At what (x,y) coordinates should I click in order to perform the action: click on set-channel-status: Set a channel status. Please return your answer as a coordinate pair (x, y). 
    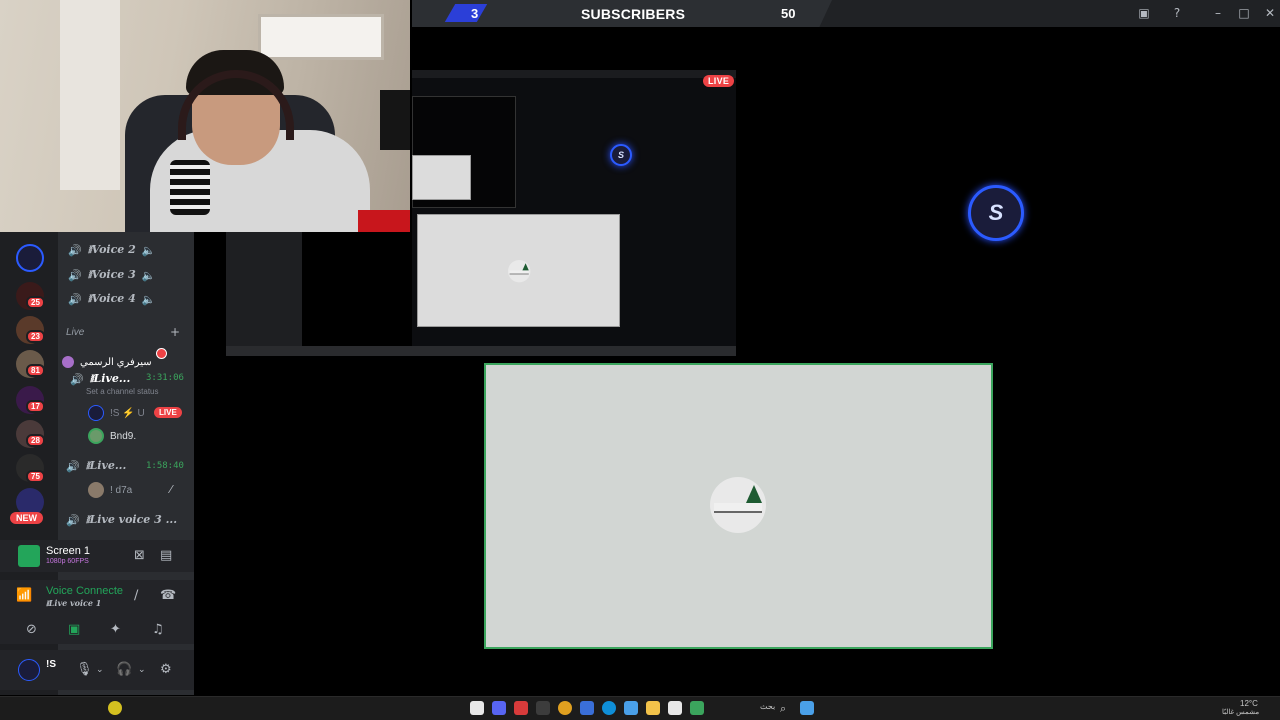
    Looking at the image, I should click on (122, 391).